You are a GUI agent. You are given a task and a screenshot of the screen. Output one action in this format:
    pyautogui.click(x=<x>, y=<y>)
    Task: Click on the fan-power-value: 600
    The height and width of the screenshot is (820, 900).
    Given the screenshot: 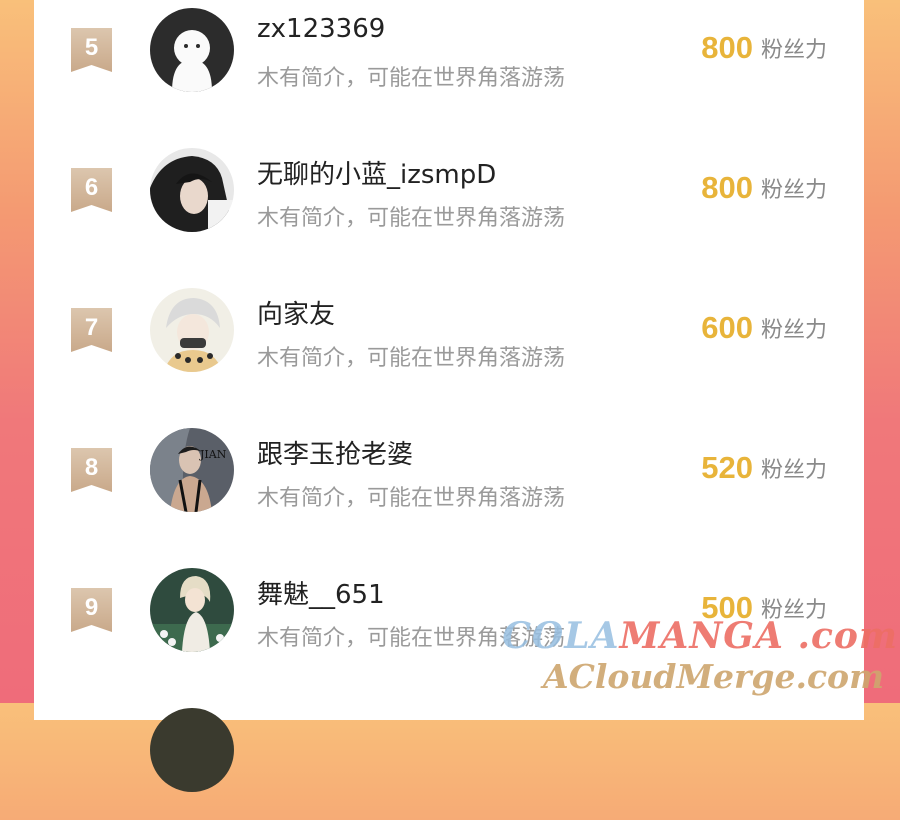 What is the action you would take?
    pyautogui.click(x=727, y=327)
    